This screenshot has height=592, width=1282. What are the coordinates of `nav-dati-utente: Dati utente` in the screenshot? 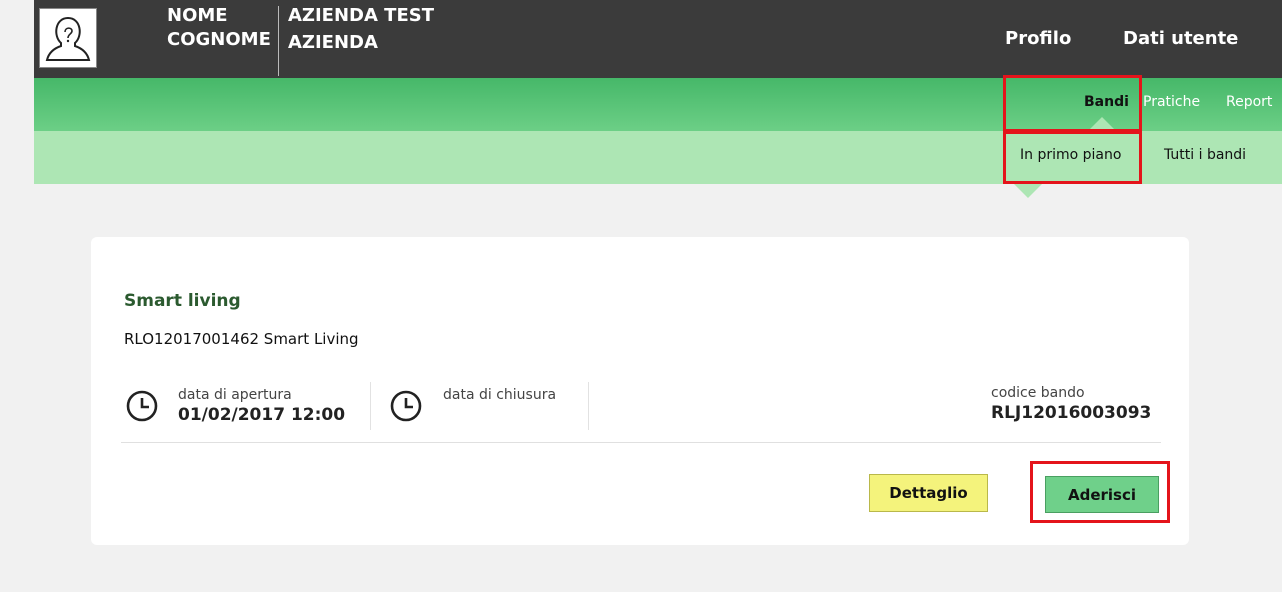 It's located at (1180, 38).